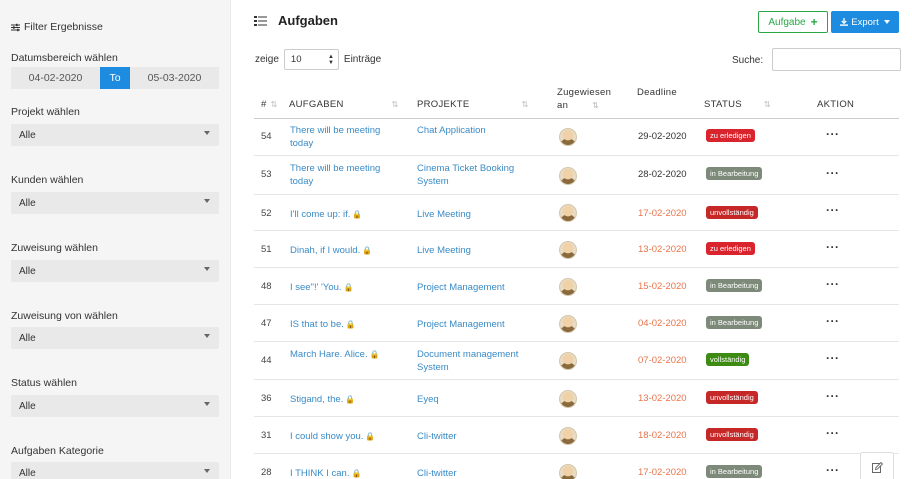 This screenshot has width=912, height=479. What do you see at coordinates (266, 360) in the screenshot?
I see `task-id: 44` at bounding box center [266, 360].